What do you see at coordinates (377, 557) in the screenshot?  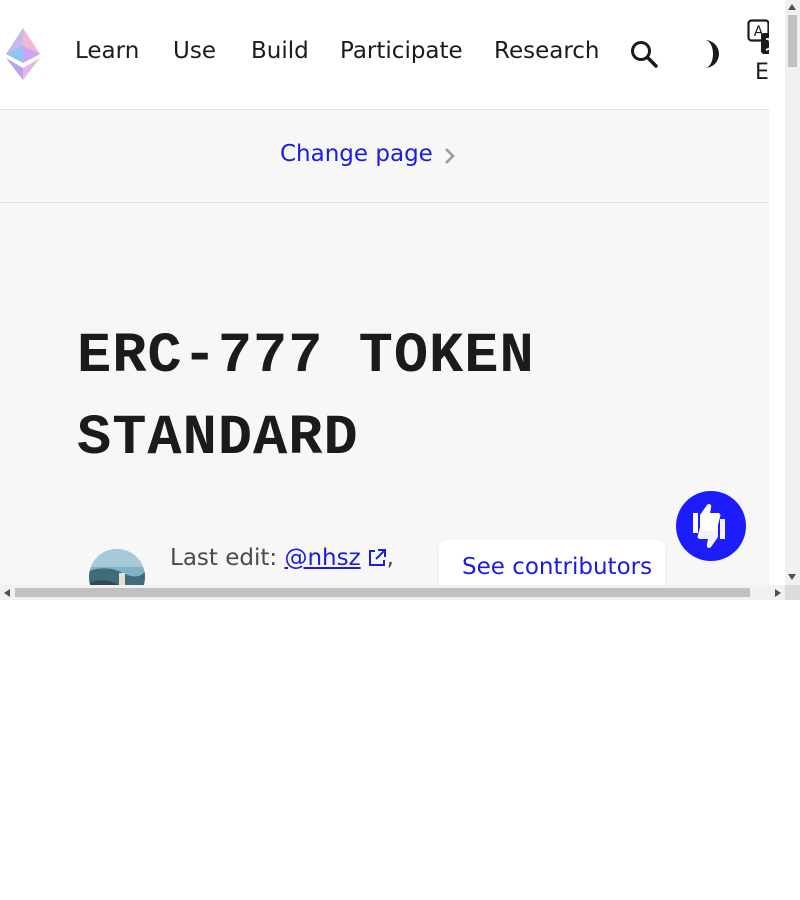 I see `external-link-icon` at bounding box center [377, 557].